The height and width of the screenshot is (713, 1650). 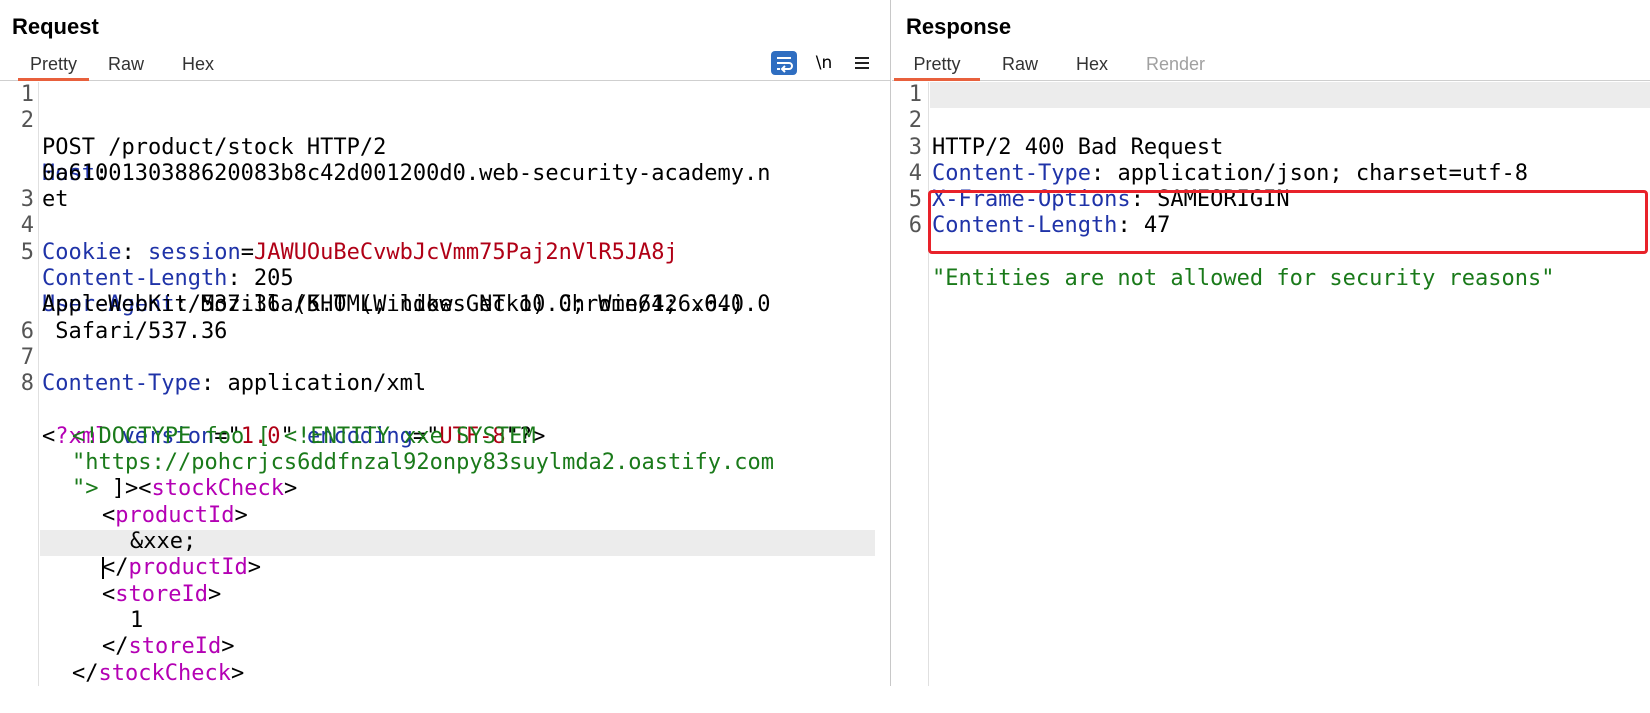 I want to click on request-line-5-wrap: Safari/537.36, so click(x=440, y=318).